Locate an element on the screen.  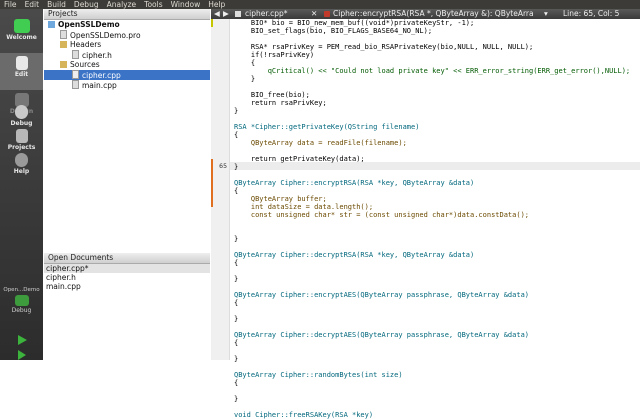
open-documents-header: Open Documents is located at coordinates (127, 258).